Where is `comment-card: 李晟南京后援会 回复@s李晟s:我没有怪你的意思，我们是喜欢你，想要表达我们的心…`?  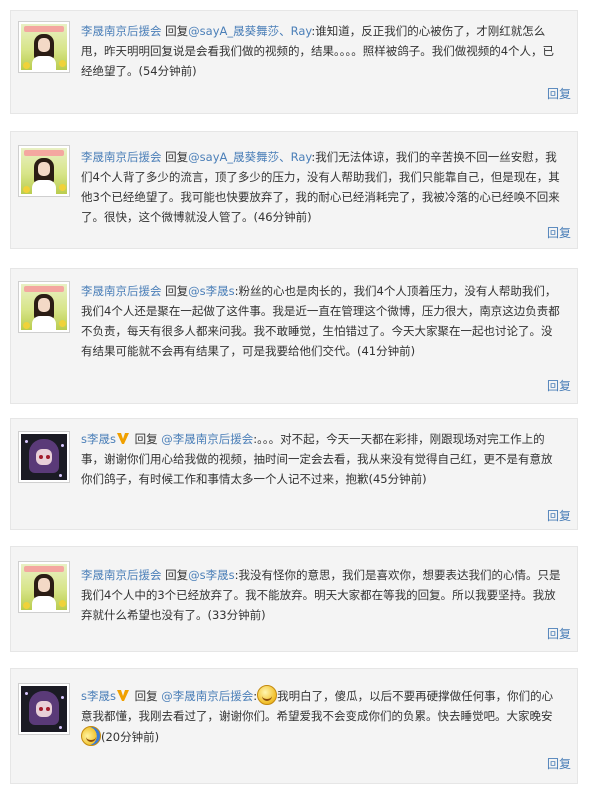
comment-card: 李晟南京后援会 回复@s李晟s:我没有怪你的意思，我们是喜欢你，想要表达我们的心… is located at coordinates (294, 599).